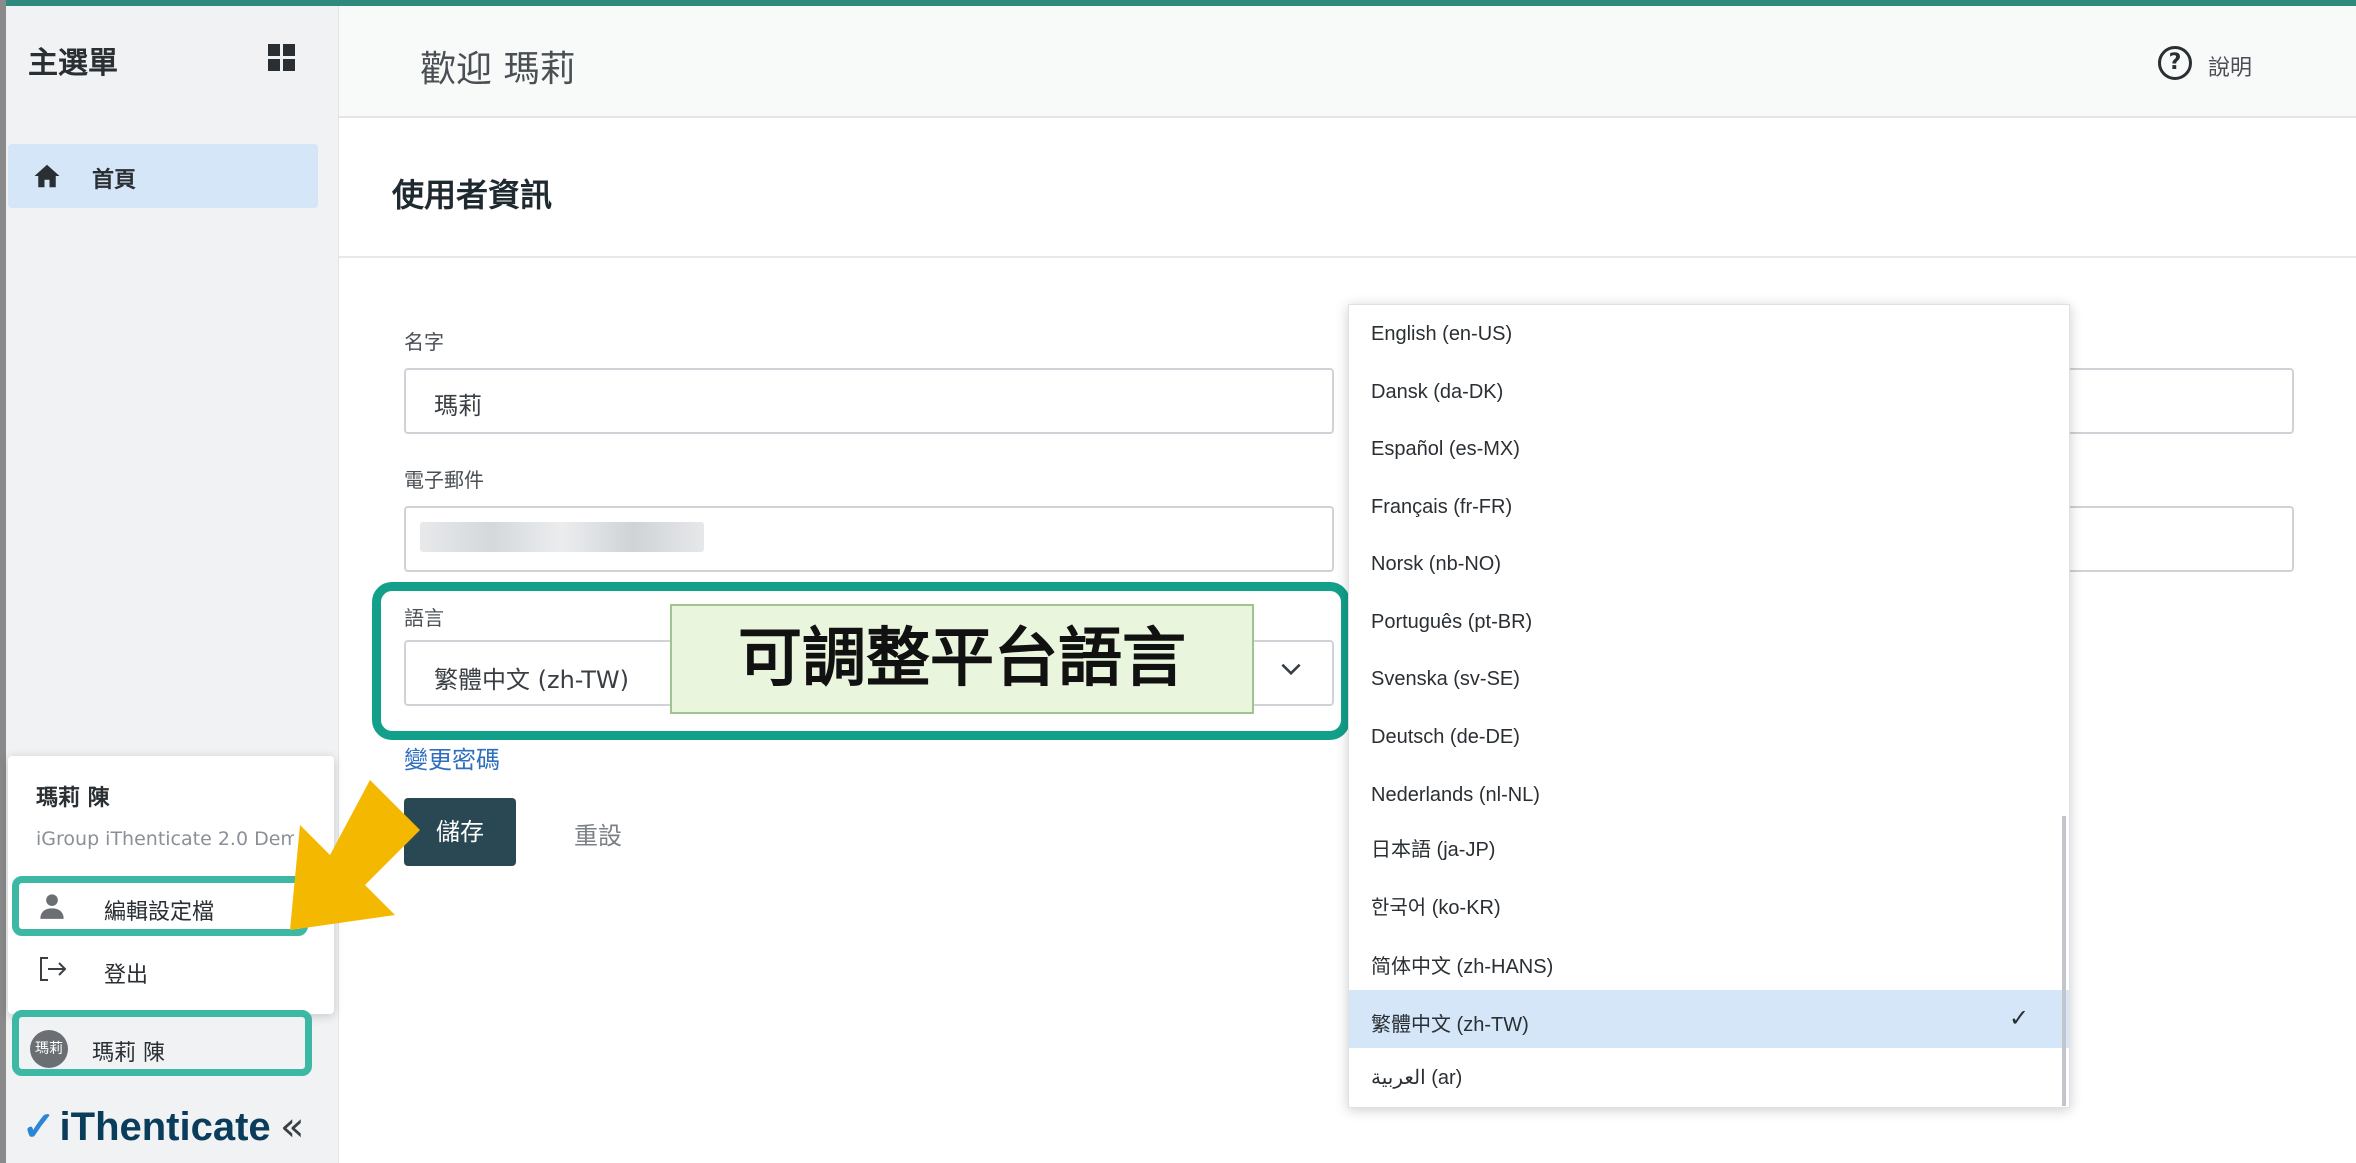 Image resolution: width=2356 pixels, height=1163 pixels. I want to click on avatar: 瑪莉, so click(49, 1049).